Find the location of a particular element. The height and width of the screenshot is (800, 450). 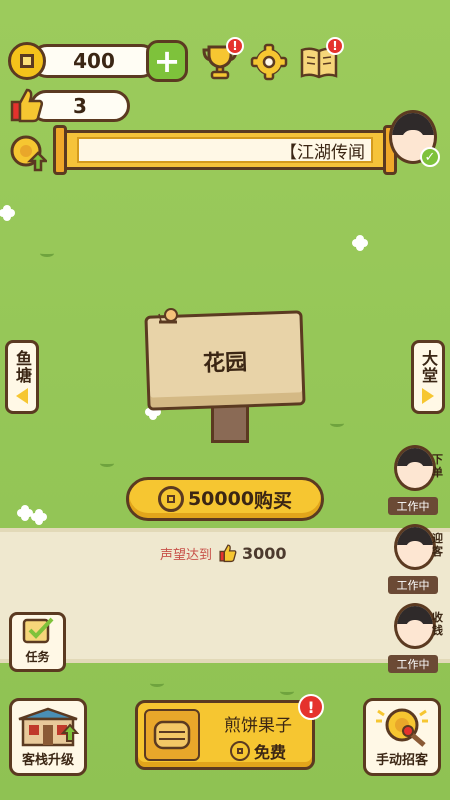

scroll-roller-left is located at coordinates (60, 150).